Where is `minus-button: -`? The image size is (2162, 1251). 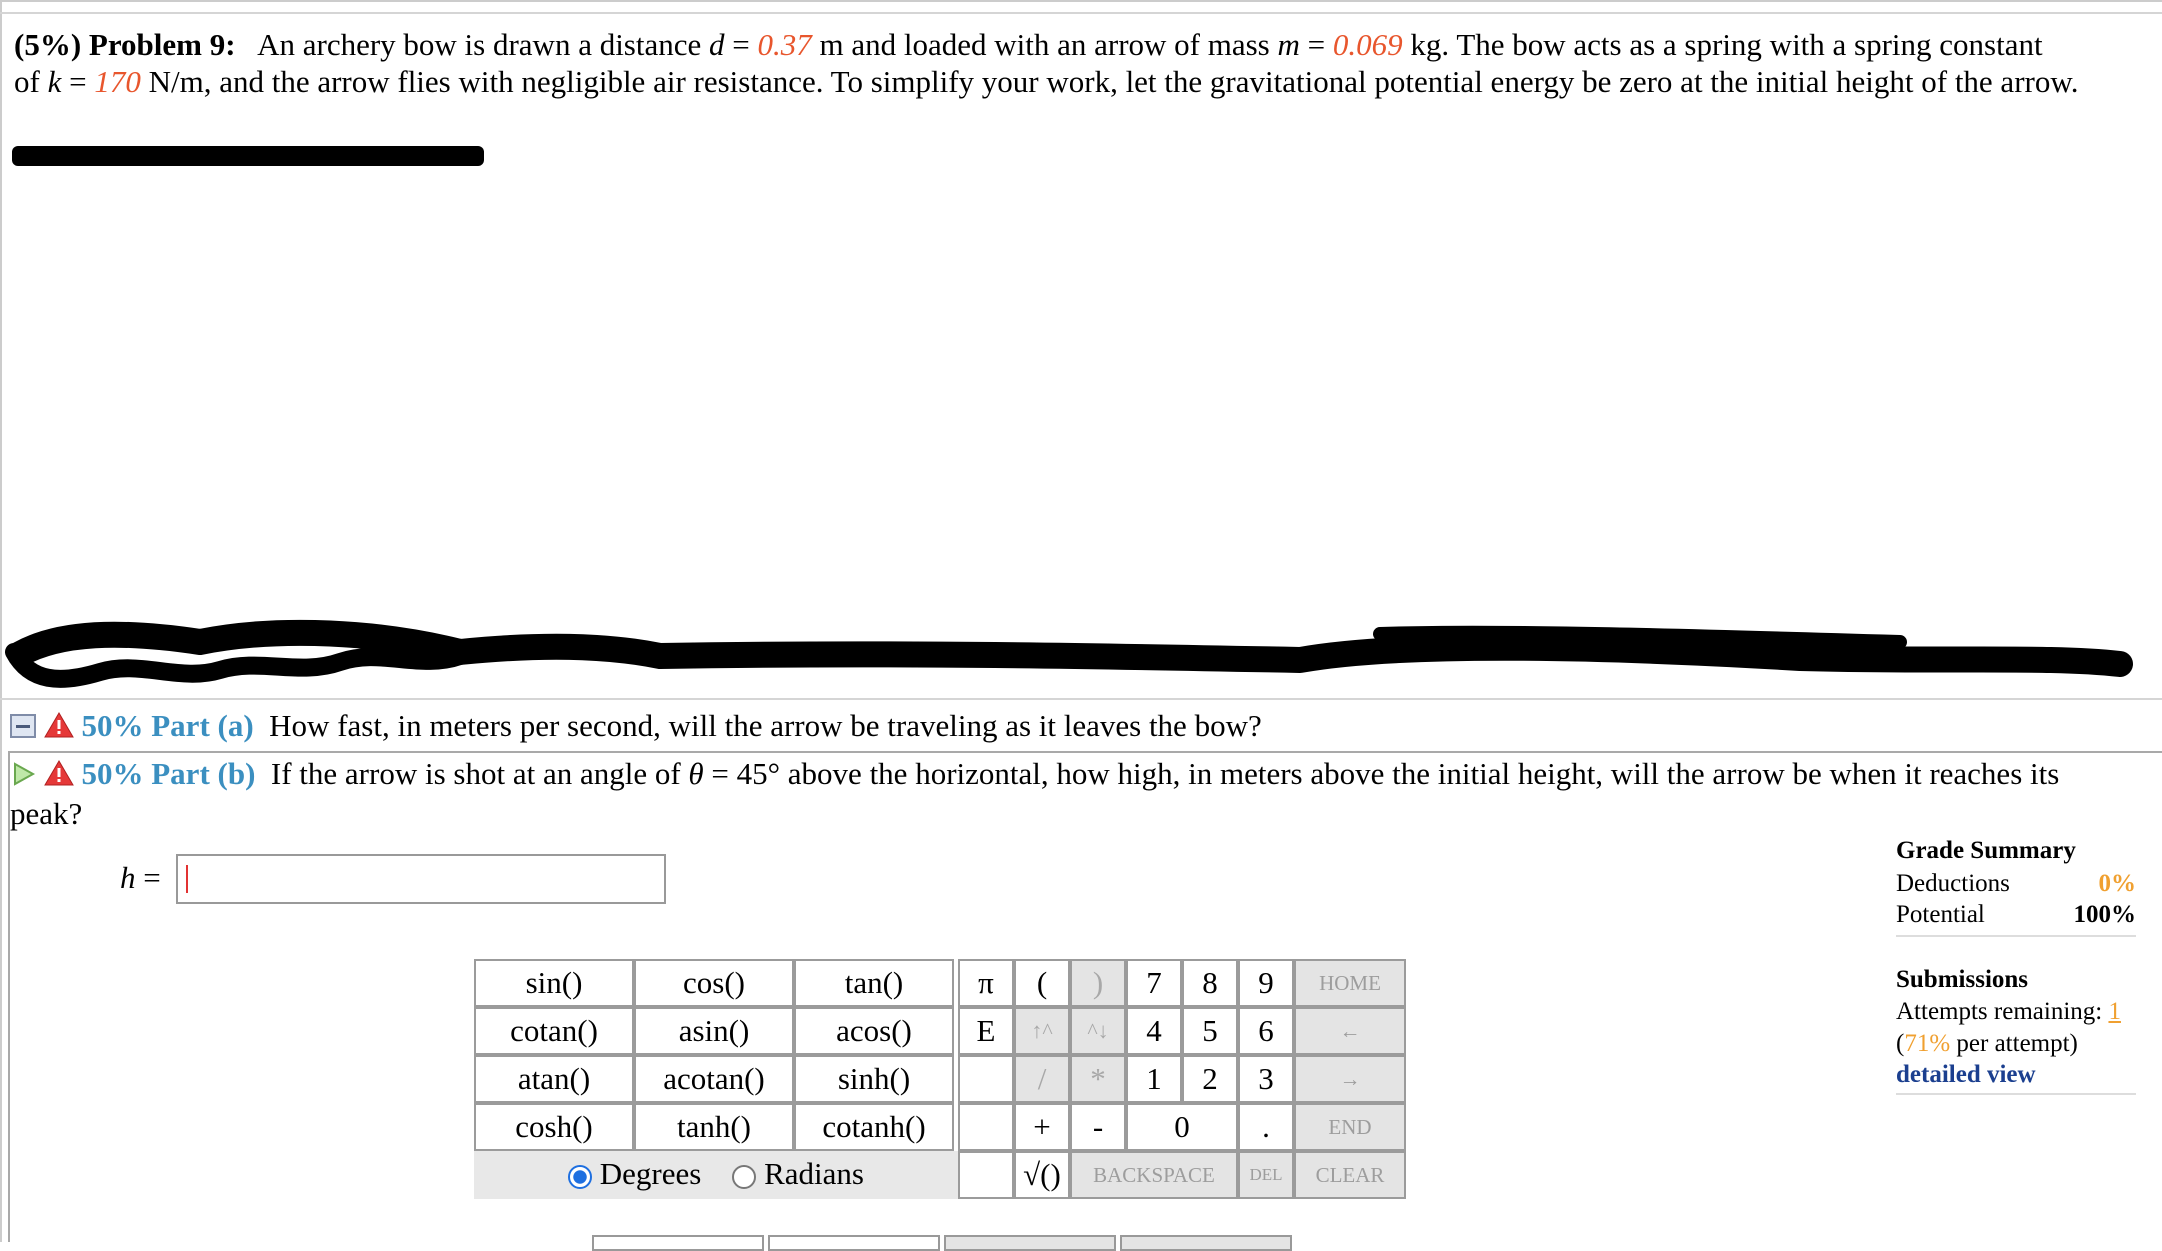 minus-button: - is located at coordinates (1098, 1127).